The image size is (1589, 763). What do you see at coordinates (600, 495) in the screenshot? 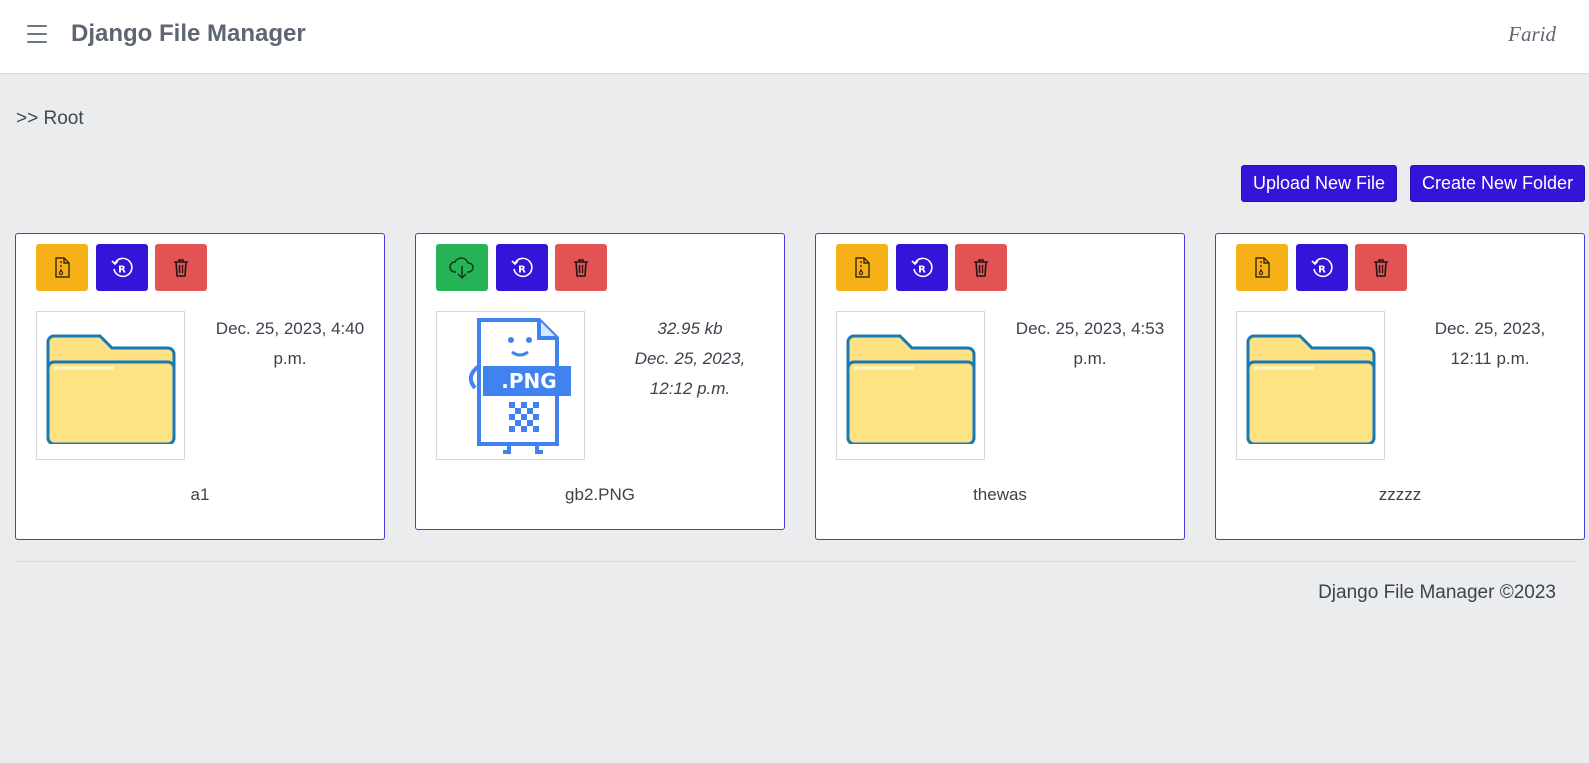
I see `item-name: gb2.PNG` at bounding box center [600, 495].